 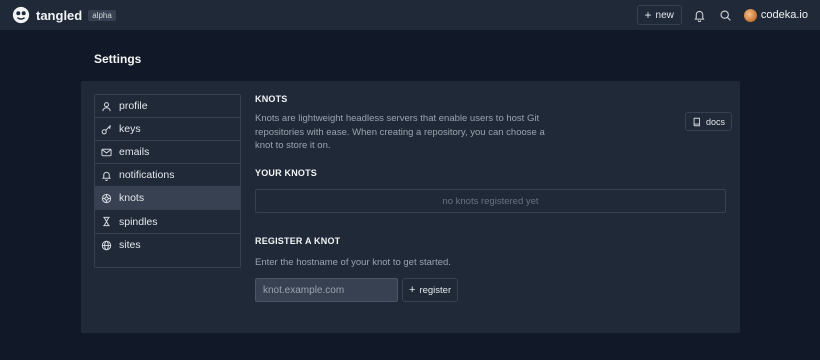 I want to click on your-knots-heading: YOUR KNOTS, so click(x=286, y=173).